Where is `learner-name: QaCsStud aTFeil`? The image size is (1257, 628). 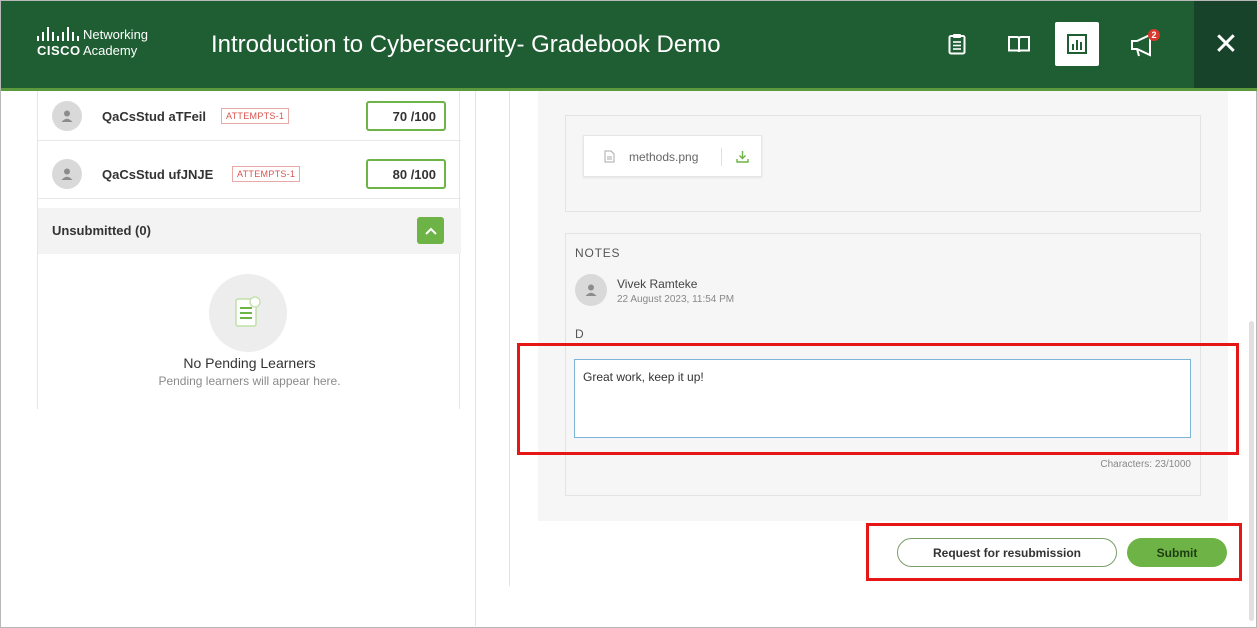
learner-name: QaCsStud aTFeil is located at coordinates (154, 116).